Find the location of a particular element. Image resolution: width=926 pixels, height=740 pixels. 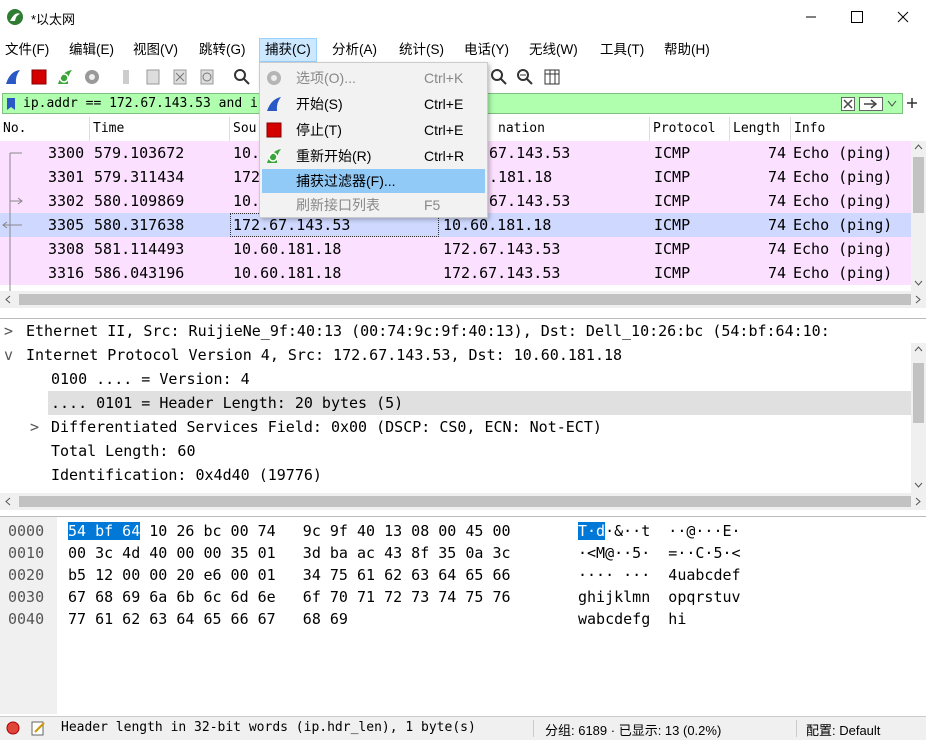

capture-comment-icon is located at coordinates (38, 728).